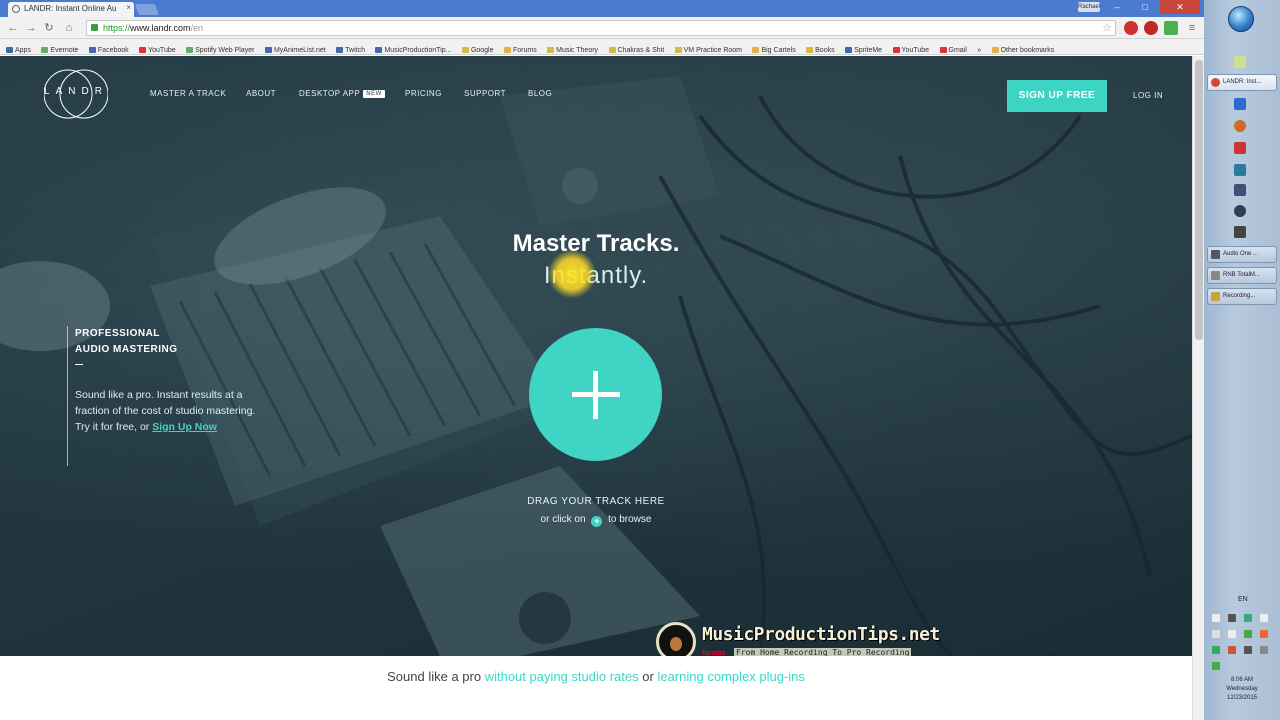 The height and width of the screenshot is (720, 1280). What do you see at coordinates (596, 243) in the screenshot?
I see `hero-headline: Master Tracks.` at bounding box center [596, 243].